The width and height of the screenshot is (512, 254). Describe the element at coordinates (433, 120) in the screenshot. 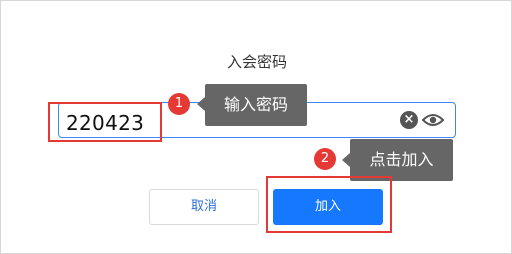

I see `eye-icon` at that location.